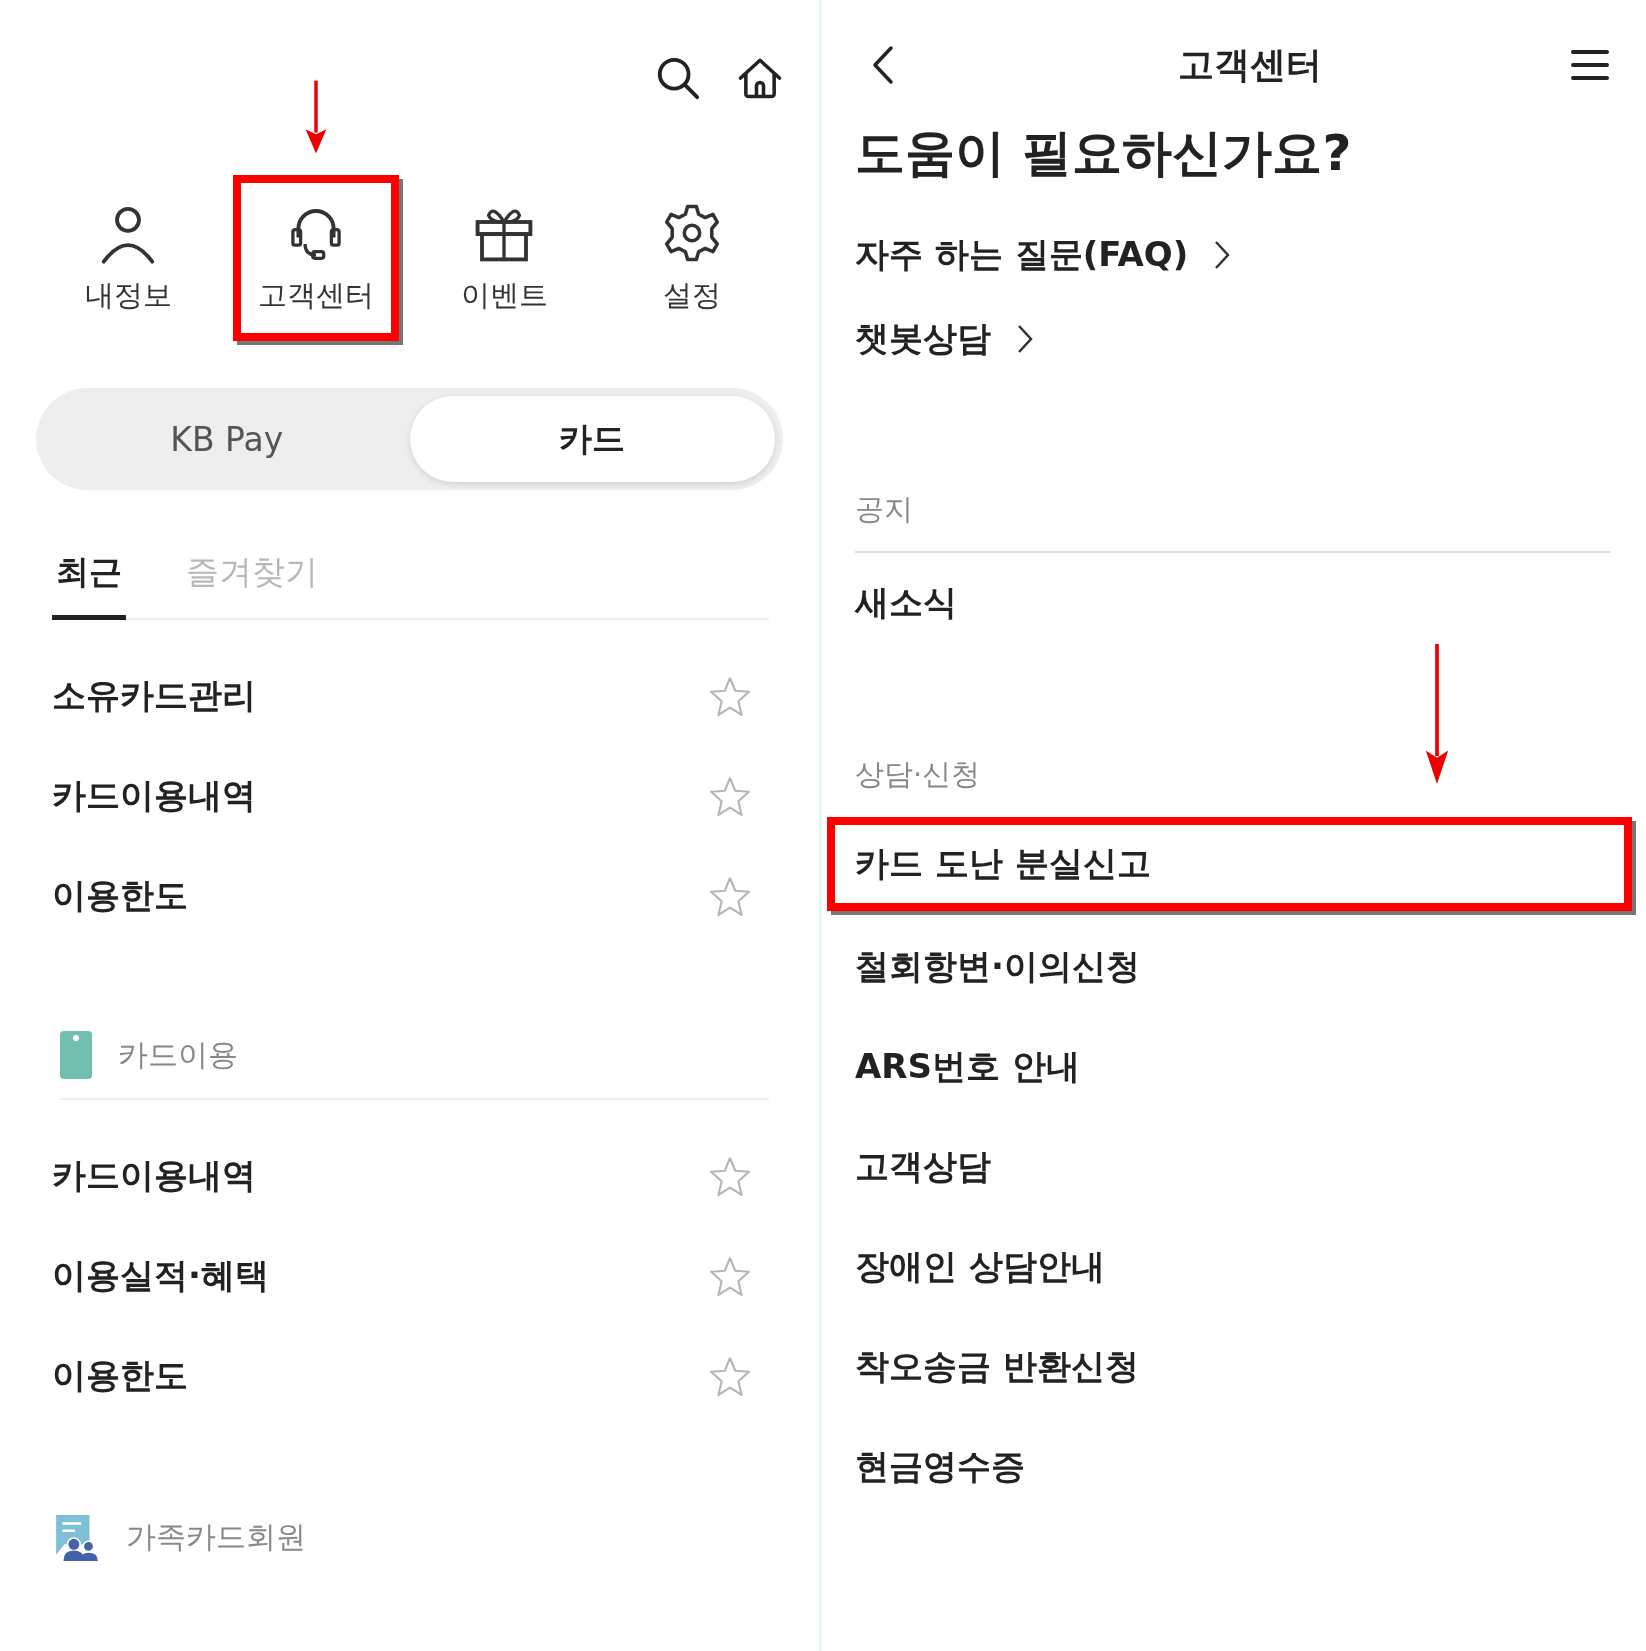 The width and height of the screenshot is (1646, 1651). Describe the element at coordinates (918, 774) in the screenshot. I see `section-header: 상담·신청` at that location.